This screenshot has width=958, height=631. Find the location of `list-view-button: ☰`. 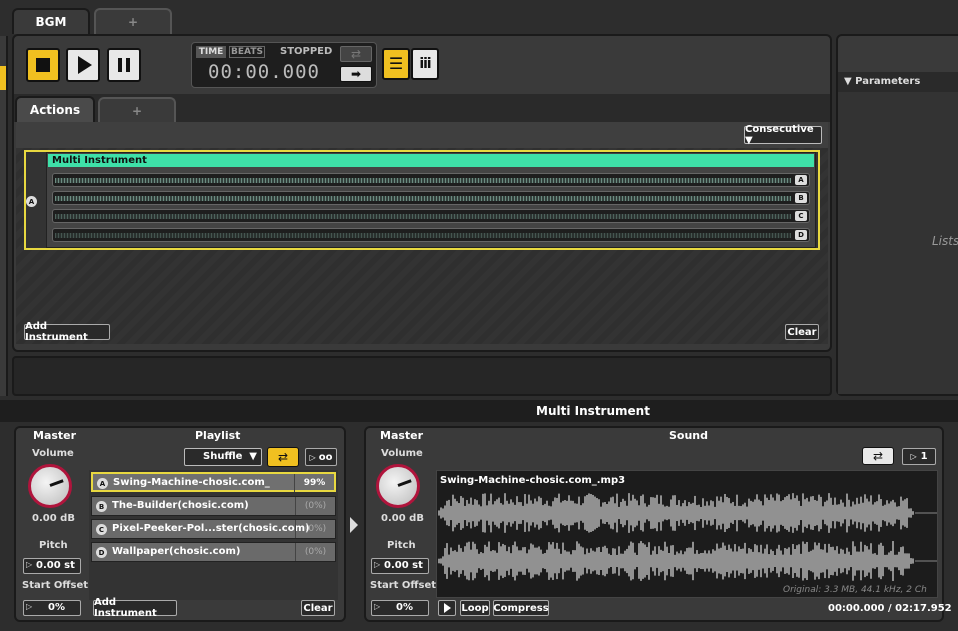

list-view-button: ☰ is located at coordinates (396, 64).